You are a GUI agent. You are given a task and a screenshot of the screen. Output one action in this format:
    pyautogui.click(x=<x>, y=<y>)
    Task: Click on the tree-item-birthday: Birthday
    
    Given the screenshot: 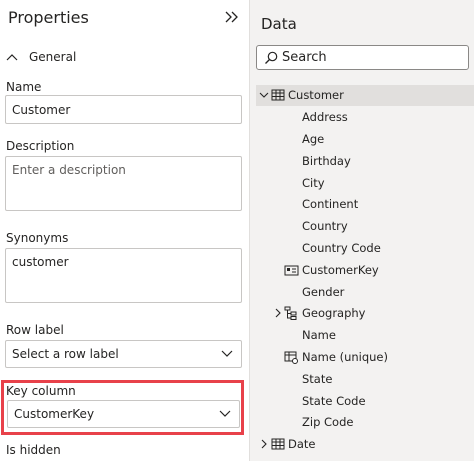 What is the action you would take?
    pyautogui.click(x=365, y=161)
    